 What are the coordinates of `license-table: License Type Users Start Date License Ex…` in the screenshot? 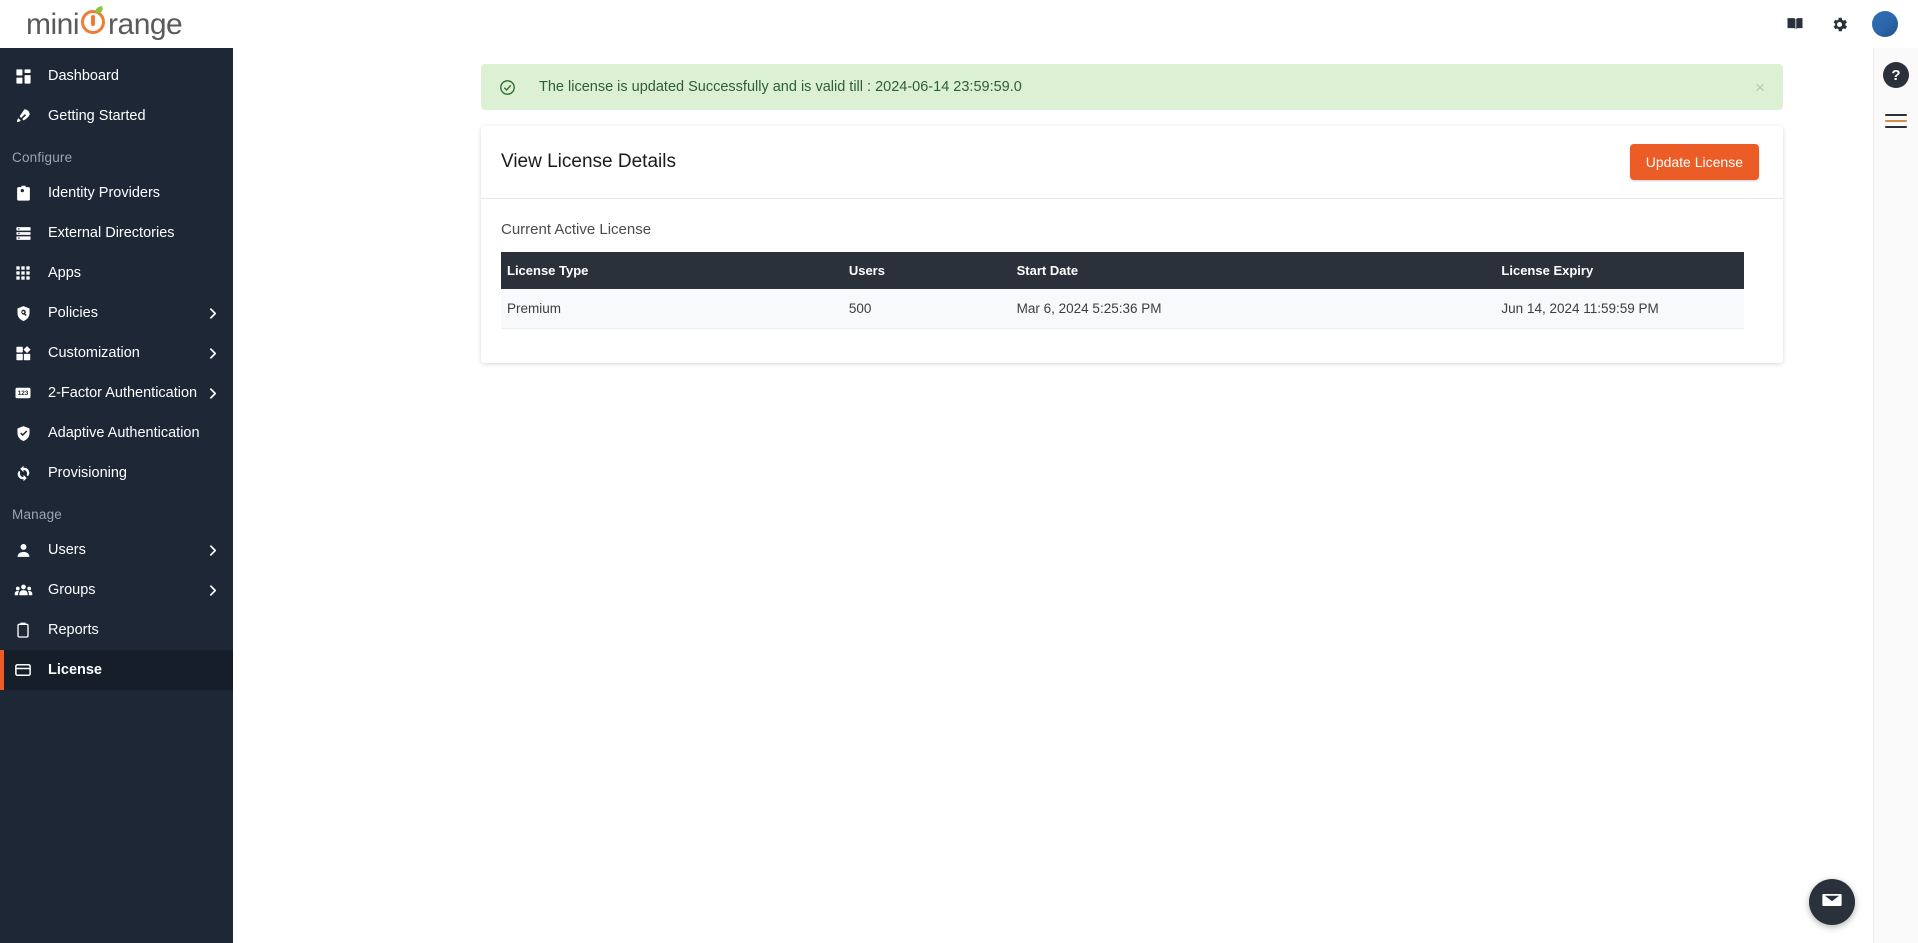 It's located at (1123, 290).